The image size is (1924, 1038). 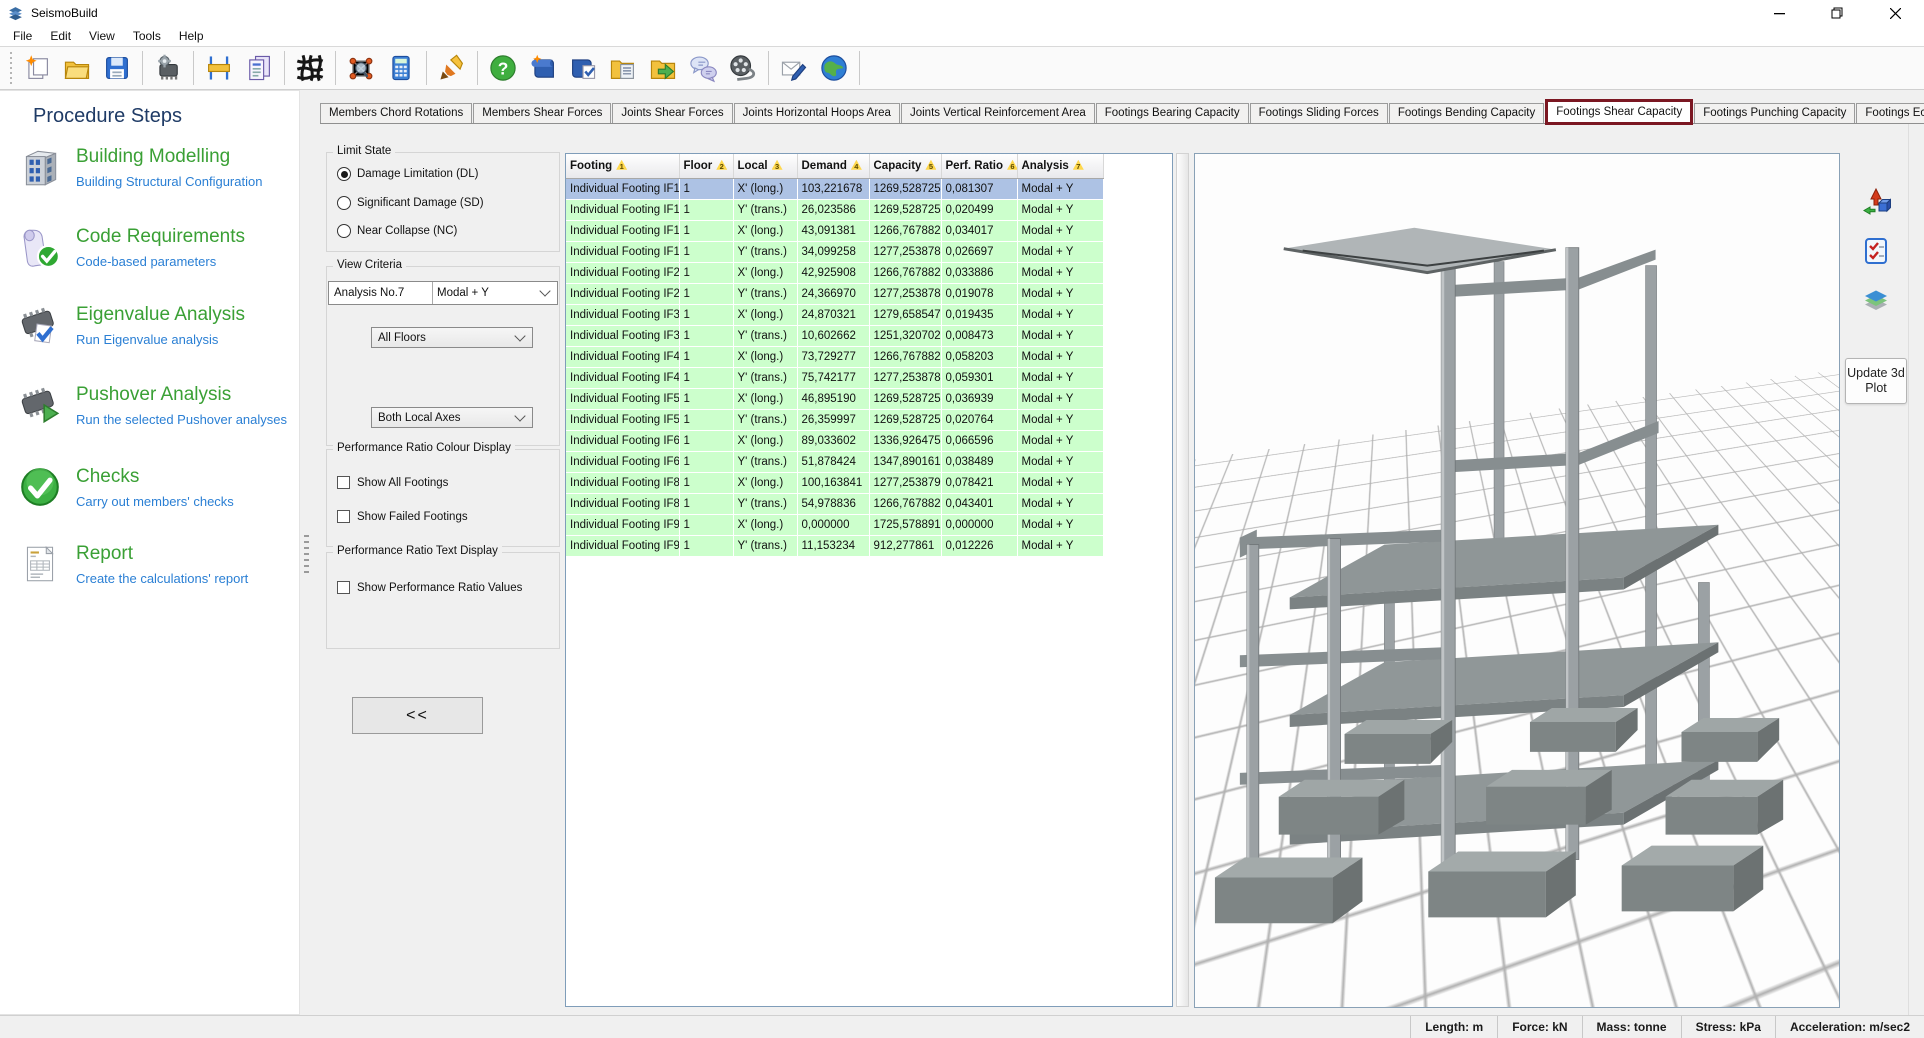 I want to click on tutorial-book-icon, so click(x=543, y=68).